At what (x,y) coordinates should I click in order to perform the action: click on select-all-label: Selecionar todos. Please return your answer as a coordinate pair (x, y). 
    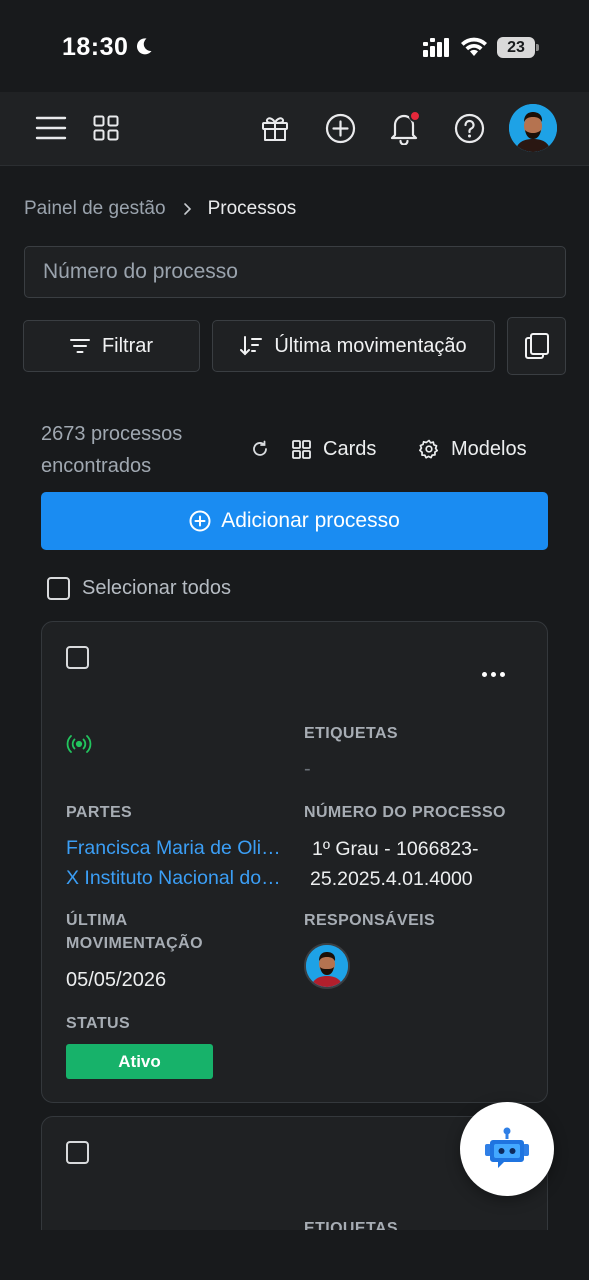
    Looking at the image, I should click on (156, 588).